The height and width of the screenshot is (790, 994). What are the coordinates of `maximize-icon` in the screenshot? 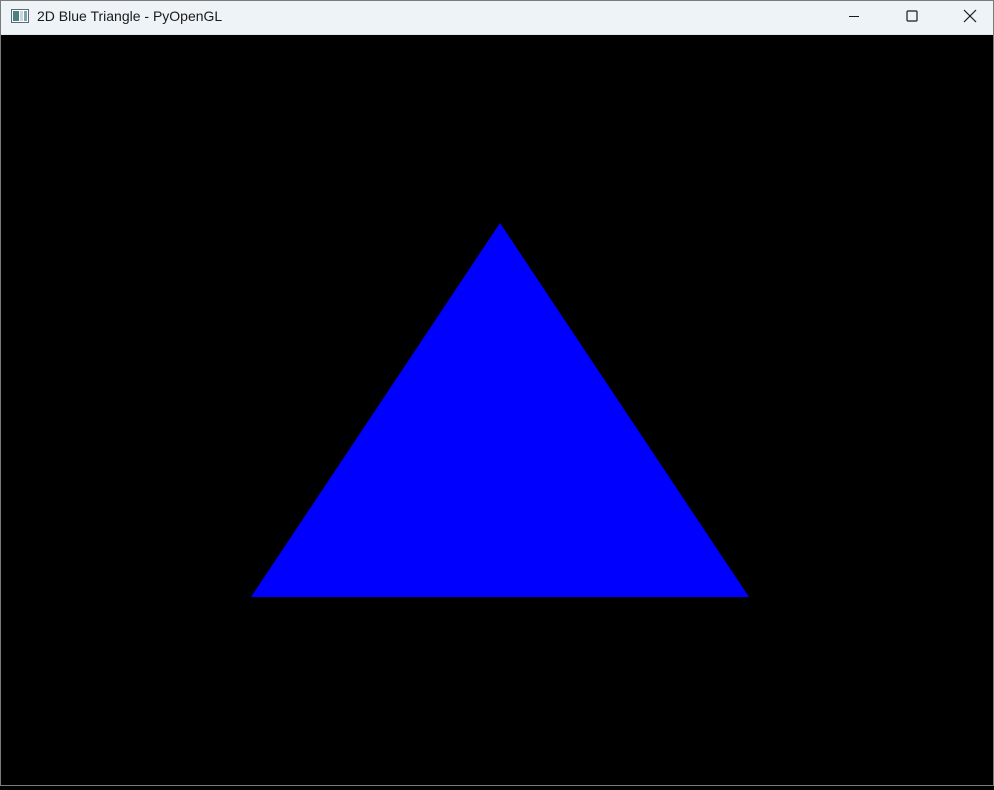 It's located at (912, 16).